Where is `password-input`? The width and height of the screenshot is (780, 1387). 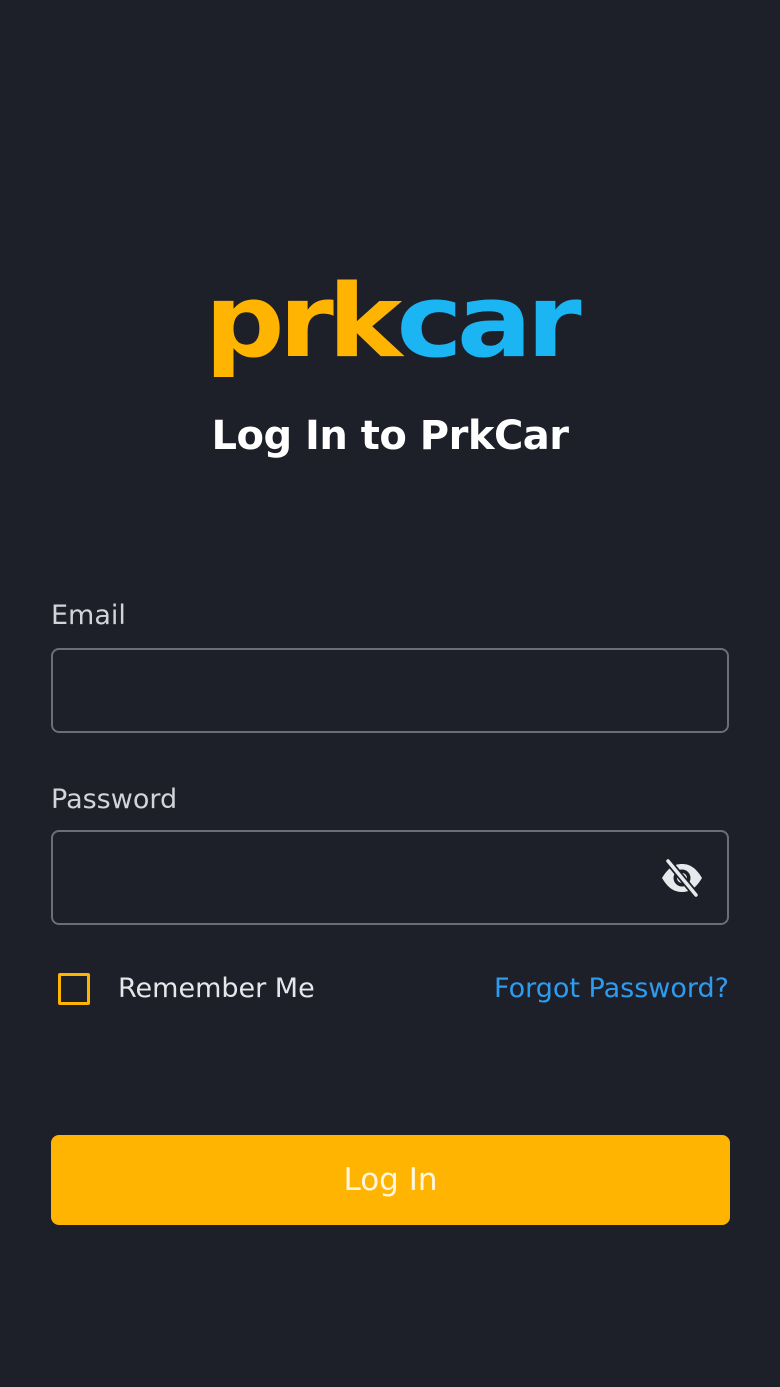 password-input is located at coordinates (390, 877).